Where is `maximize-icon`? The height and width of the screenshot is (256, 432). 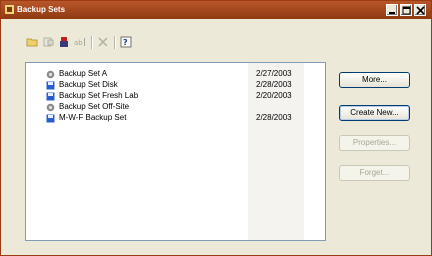 maximize-icon is located at coordinates (406, 10).